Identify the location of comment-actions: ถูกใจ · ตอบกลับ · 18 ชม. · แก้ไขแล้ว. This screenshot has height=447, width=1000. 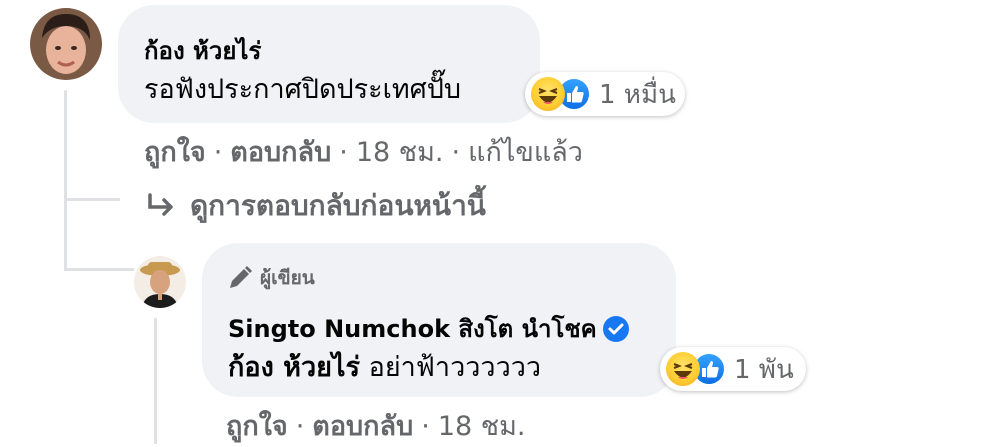
(363, 151).